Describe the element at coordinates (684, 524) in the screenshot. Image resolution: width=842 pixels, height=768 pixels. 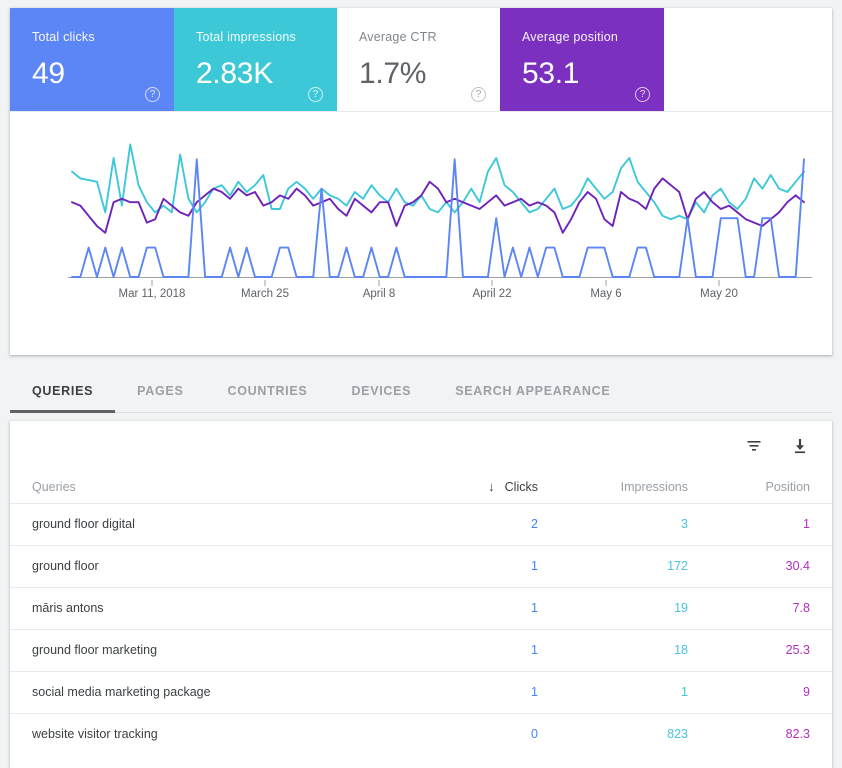
I see `cell-impressions: 3` at that location.